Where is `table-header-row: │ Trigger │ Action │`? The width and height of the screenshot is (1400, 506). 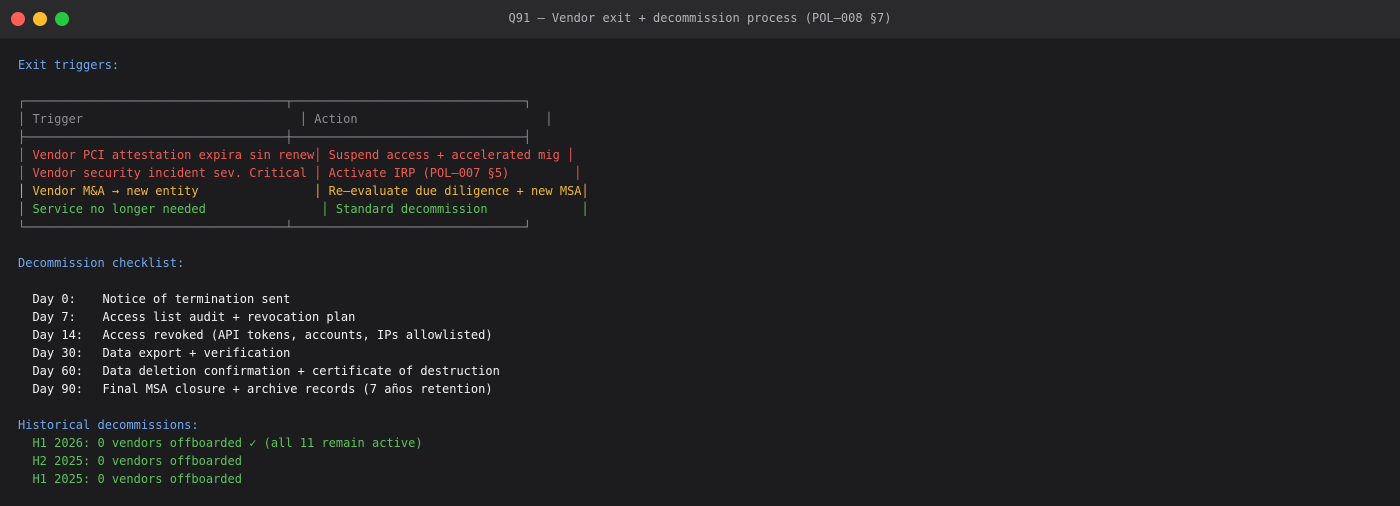 table-header-row: │ Trigger │ Action │ is located at coordinates (285, 119).